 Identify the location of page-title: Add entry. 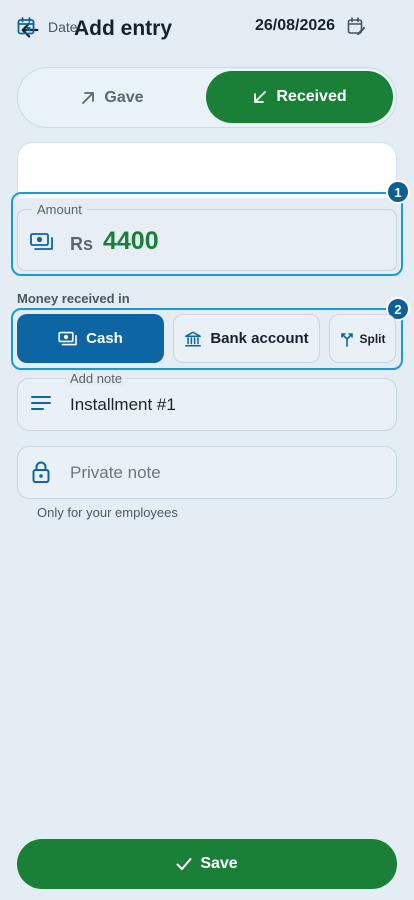
(123, 28).